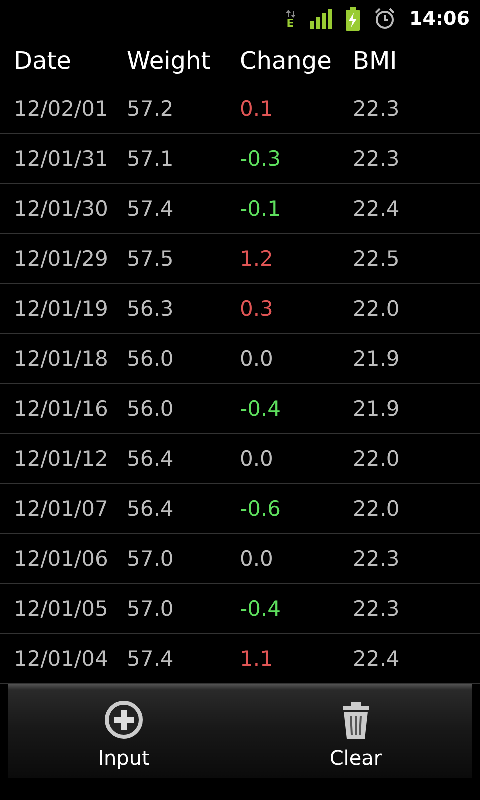  Describe the element at coordinates (62, 308) in the screenshot. I see `table-cell-text: 12/01/19` at that location.